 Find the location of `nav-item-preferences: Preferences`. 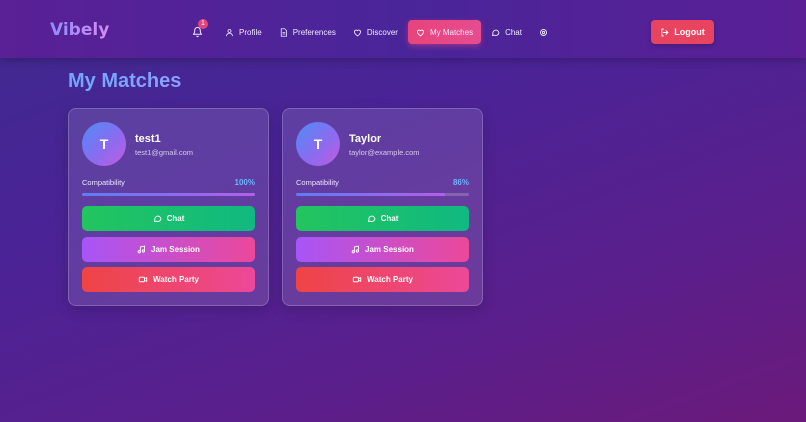

nav-item-preferences: Preferences is located at coordinates (307, 32).